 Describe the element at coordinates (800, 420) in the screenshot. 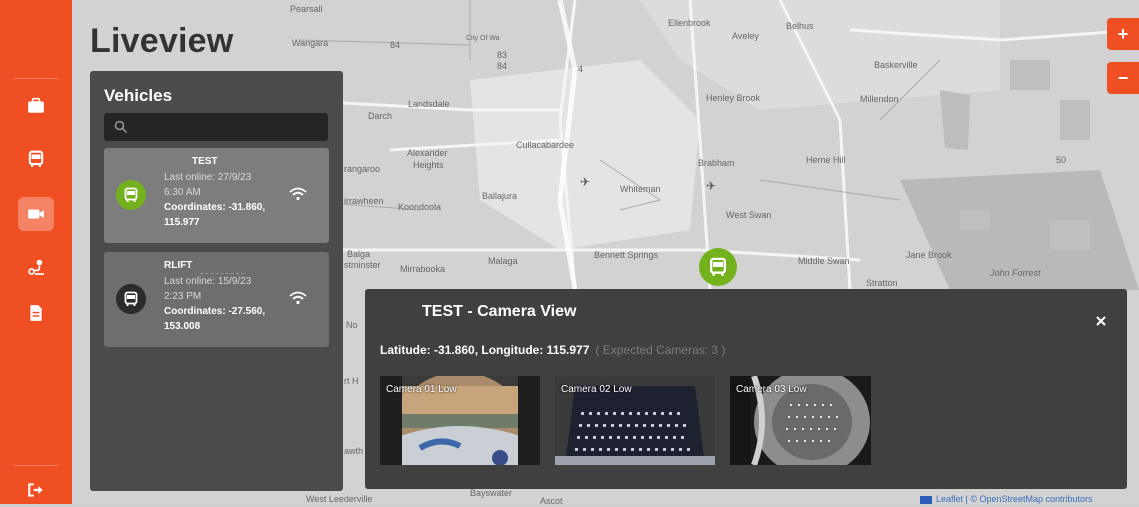

I see `camera-thumbnail: Camera 03 Low` at that location.